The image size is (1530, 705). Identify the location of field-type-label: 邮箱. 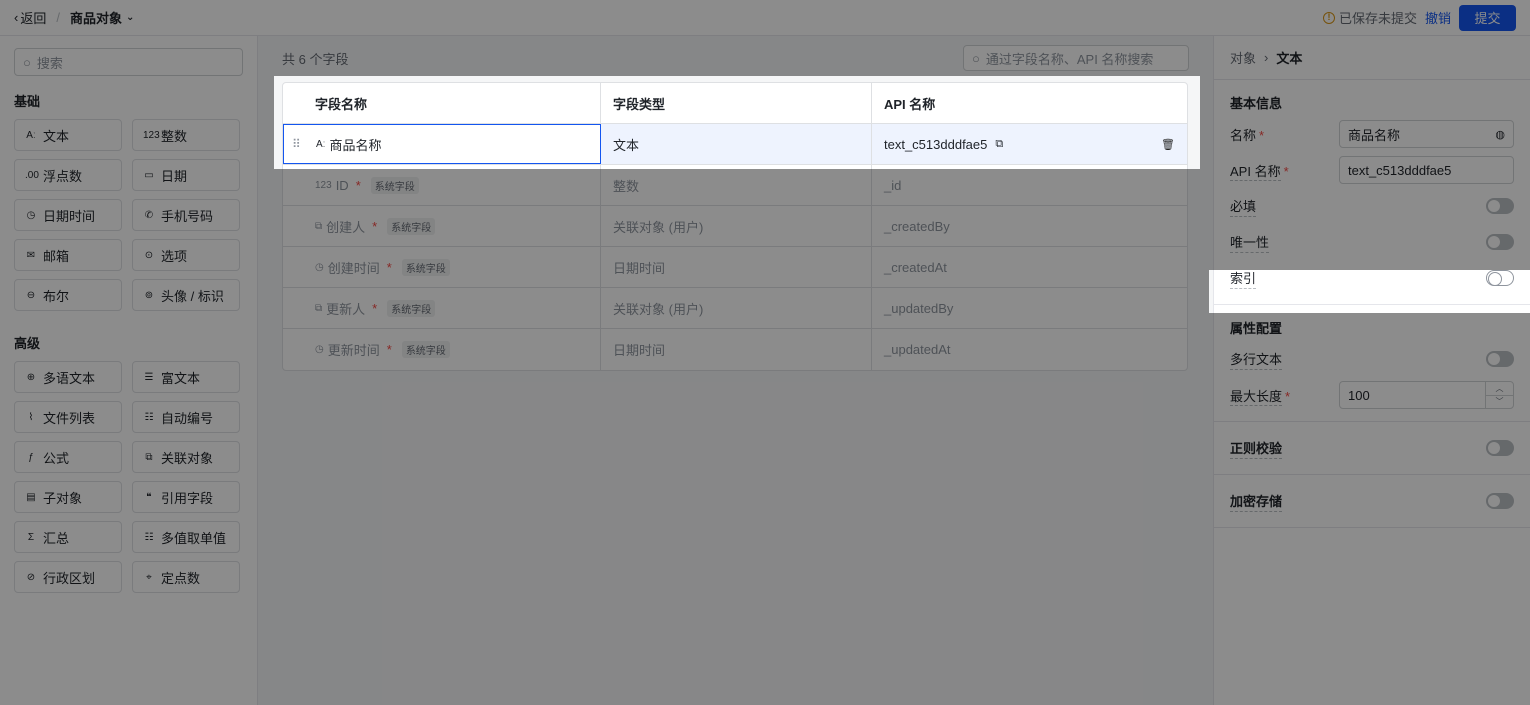
(56, 256).